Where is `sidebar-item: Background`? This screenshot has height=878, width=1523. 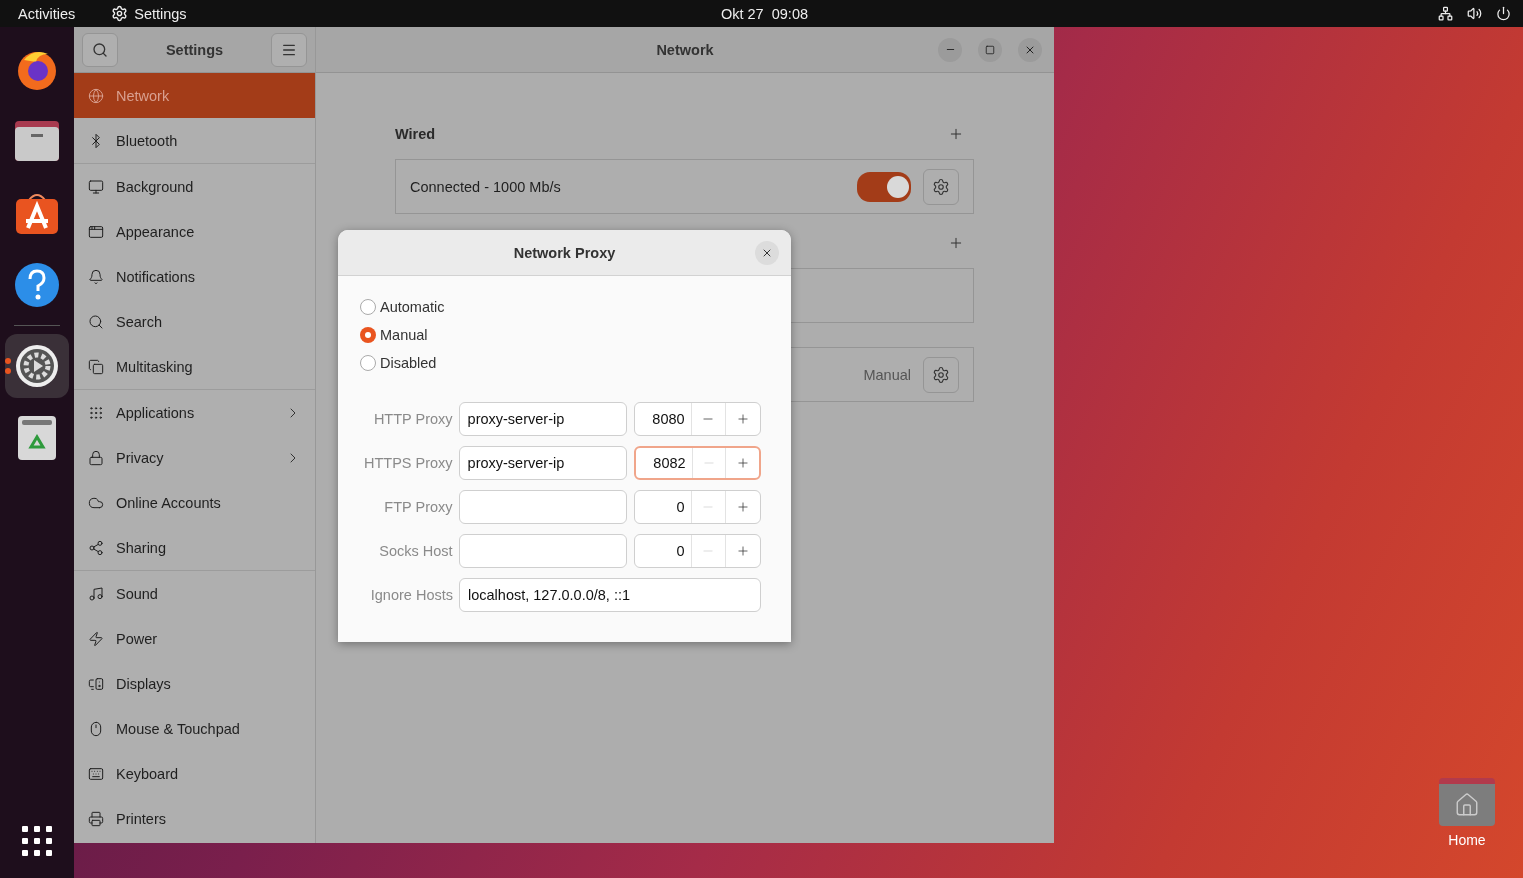
sidebar-item: Background is located at coordinates (194, 186).